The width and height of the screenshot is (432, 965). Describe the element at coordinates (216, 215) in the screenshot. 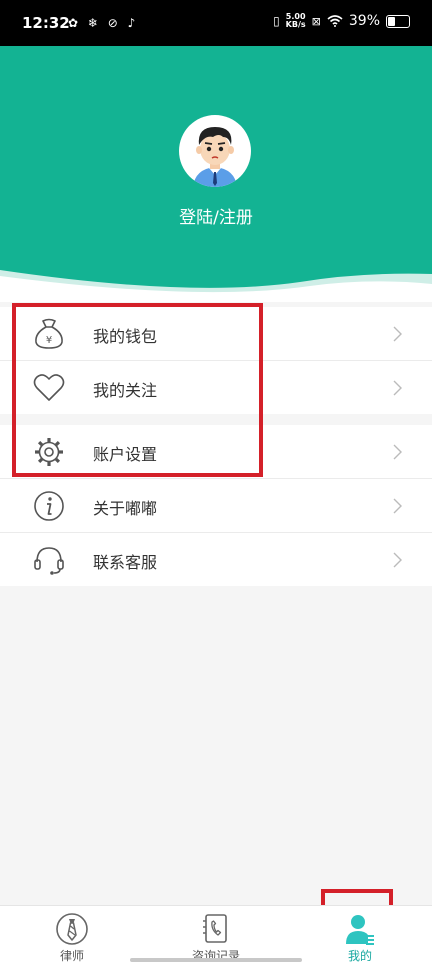

I see `login-register-link: 登陆/注册` at that location.